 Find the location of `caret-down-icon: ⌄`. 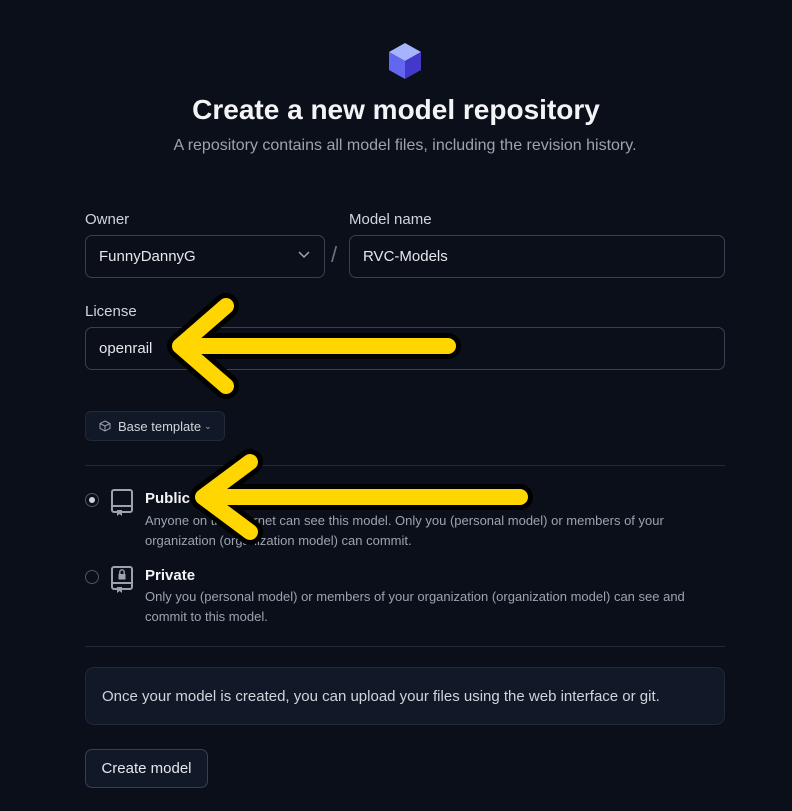

caret-down-icon: ⌄ is located at coordinates (208, 425).